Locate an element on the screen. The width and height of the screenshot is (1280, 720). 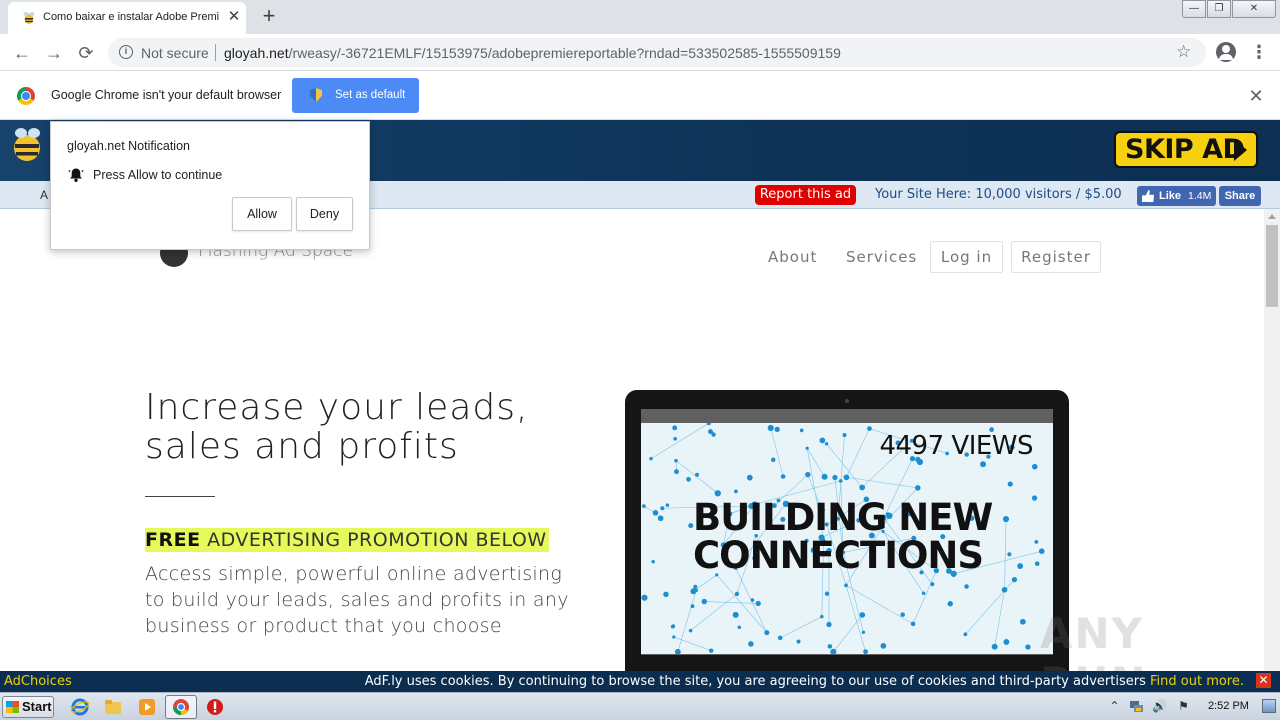
bookmark-star-icon: ☆ is located at coordinates (1183, 52).